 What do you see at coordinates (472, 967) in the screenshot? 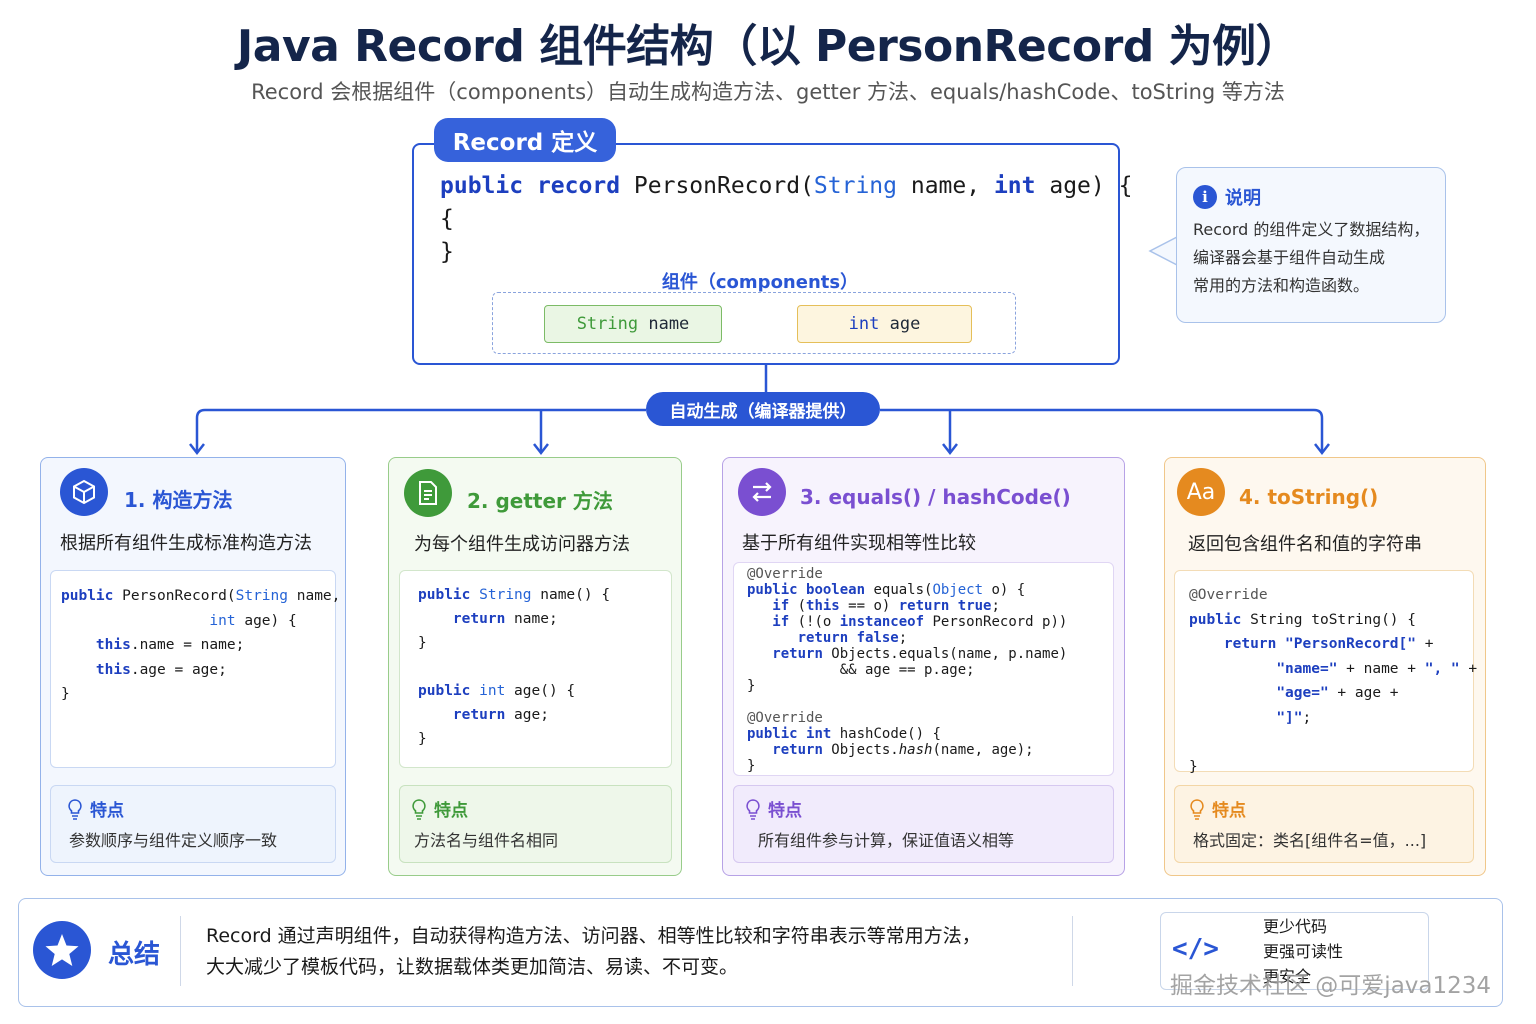
I see `summary-line: 大大减少了模板代码，让数据载体类更加简洁、易读、不可变。` at bounding box center [472, 967].